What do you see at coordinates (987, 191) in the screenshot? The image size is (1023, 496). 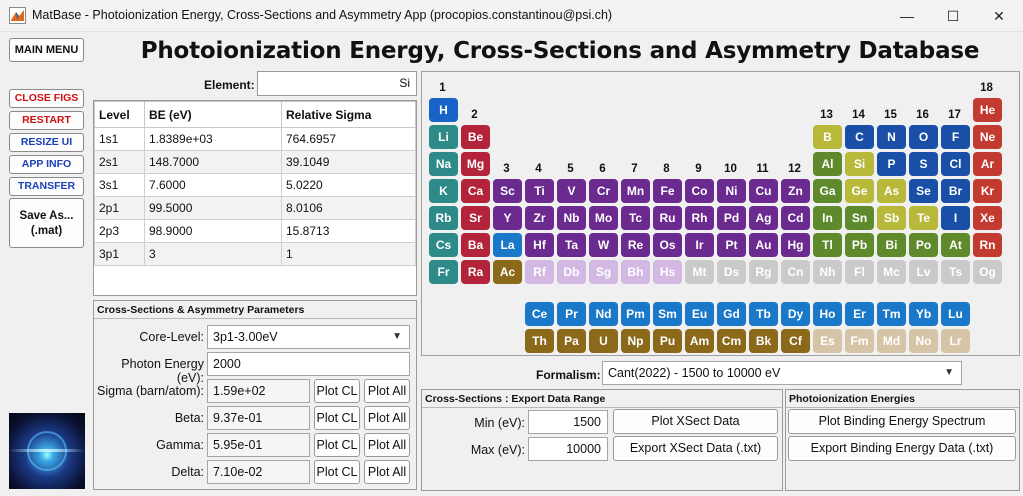 I see `element-tile-kr: Kr` at bounding box center [987, 191].